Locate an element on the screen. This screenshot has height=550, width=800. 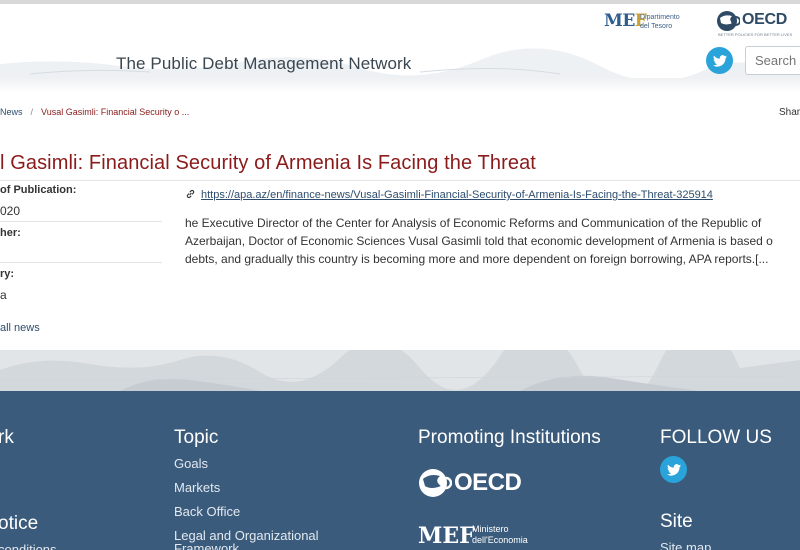
site-title: The Public Debt Management Network is located at coordinates (263, 64).